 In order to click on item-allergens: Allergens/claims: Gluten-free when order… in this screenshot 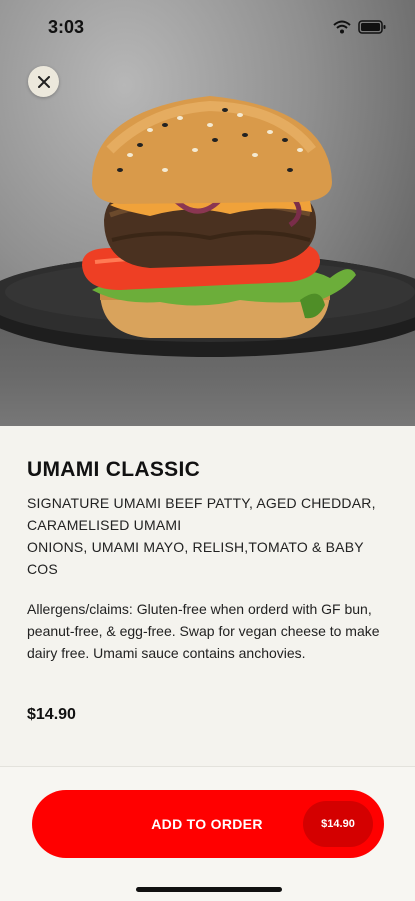, I will do `click(203, 631)`.